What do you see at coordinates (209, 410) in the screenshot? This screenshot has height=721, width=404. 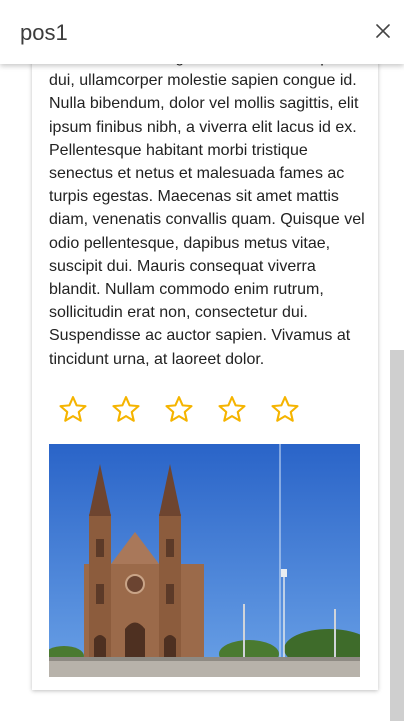 I see `star-rating` at bounding box center [209, 410].